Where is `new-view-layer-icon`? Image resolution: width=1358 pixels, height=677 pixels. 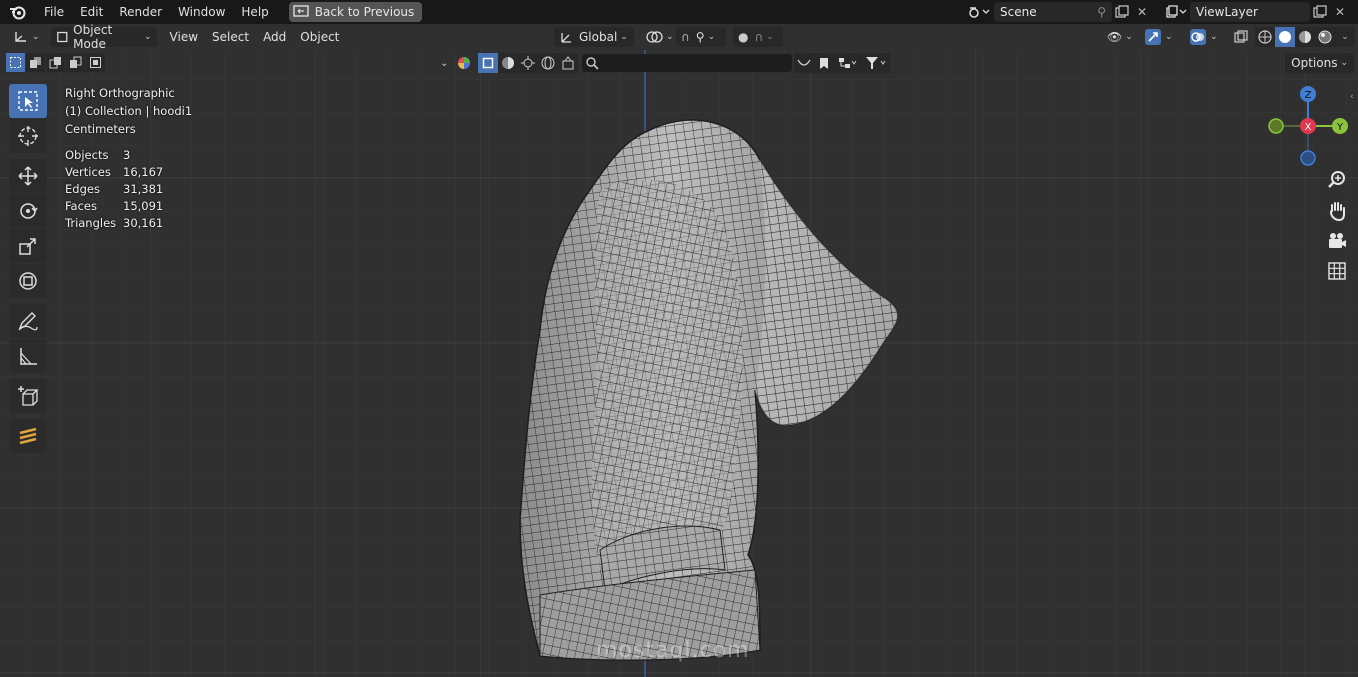
new-view-layer-icon is located at coordinates (1320, 12).